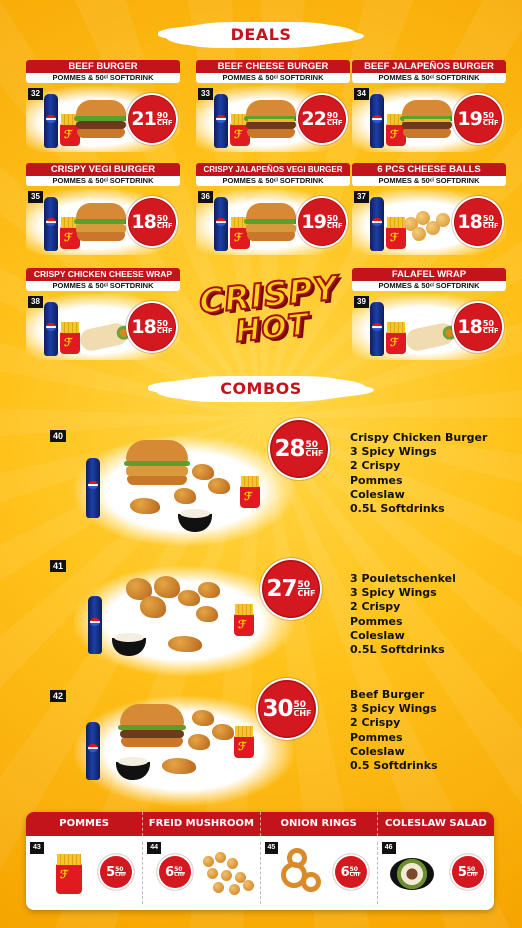  Describe the element at coordinates (103, 274) in the screenshot. I see `deal-title: CRISPY CHICKEN CHEESE WRAP` at that location.